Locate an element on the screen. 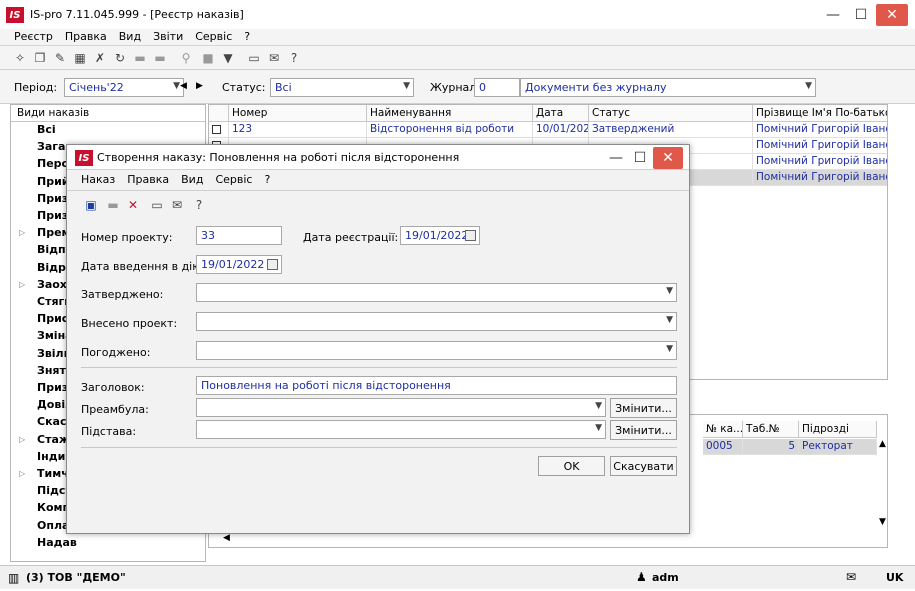 The height and width of the screenshot is (591, 915). new-doc-icon: ✧ is located at coordinates (20, 58).